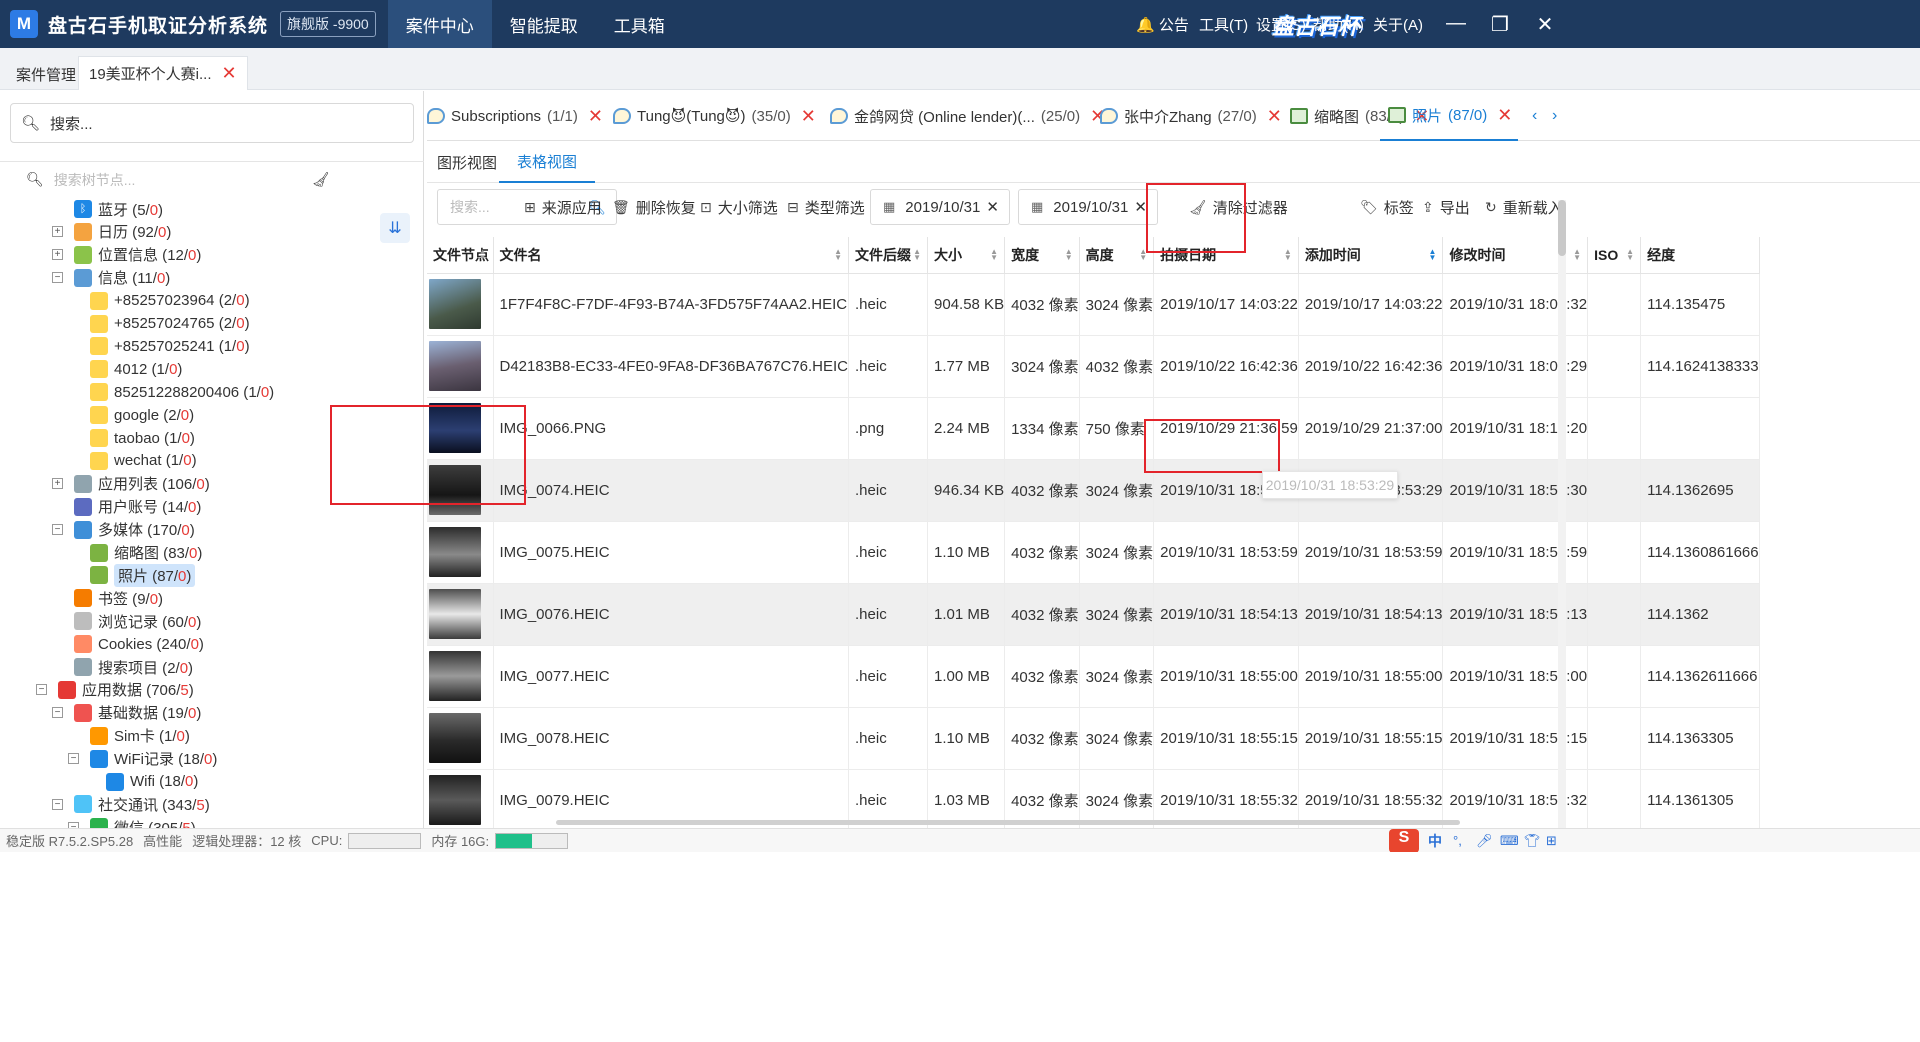 The image size is (1920, 1042). Describe the element at coordinates (1191, 116) in the screenshot. I see `tab-zhang: 张中介Zhang (27/0) ✕` at that location.